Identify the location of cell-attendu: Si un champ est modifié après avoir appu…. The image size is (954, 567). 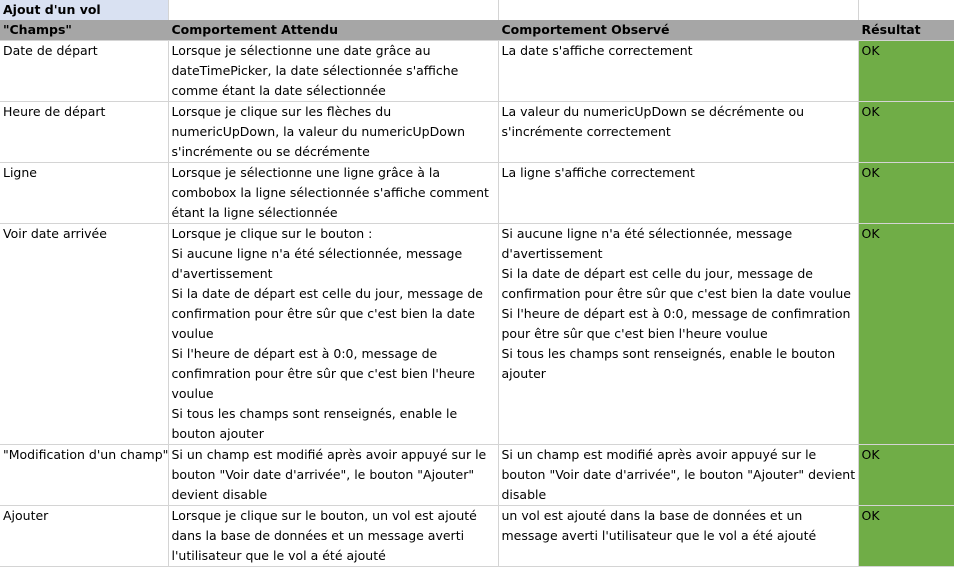
(333, 475).